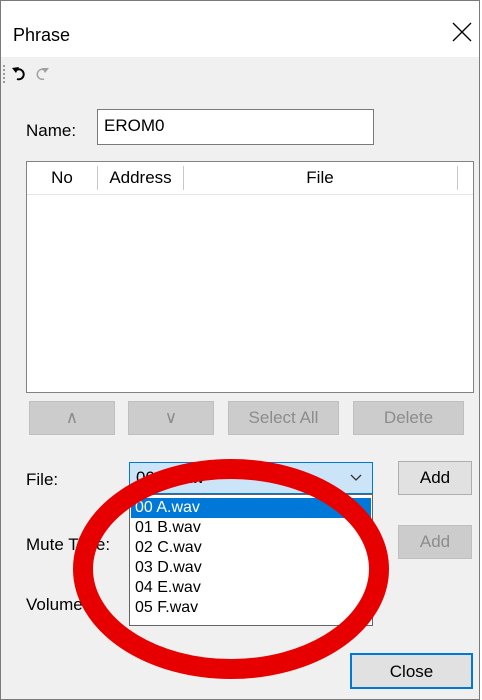 The width and height of the screenshot is (482, 700). Describe the element at coordinates (457, 178) in the screenshot. I see `column-divider` at that location.